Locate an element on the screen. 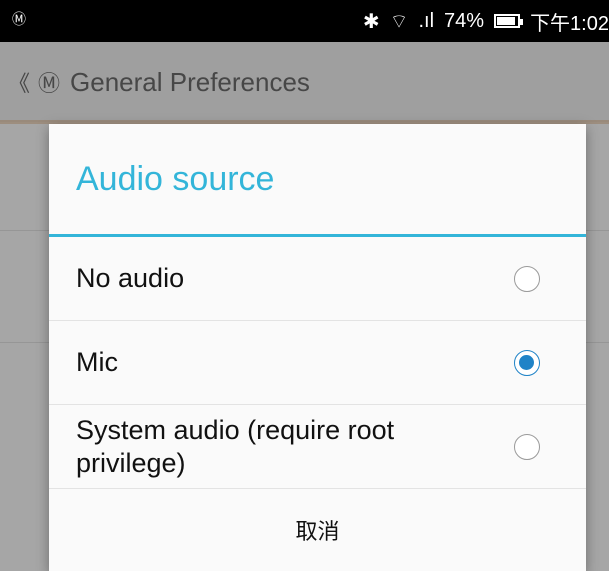  dialog-title: Audio source is located at coordinates (175, 179).